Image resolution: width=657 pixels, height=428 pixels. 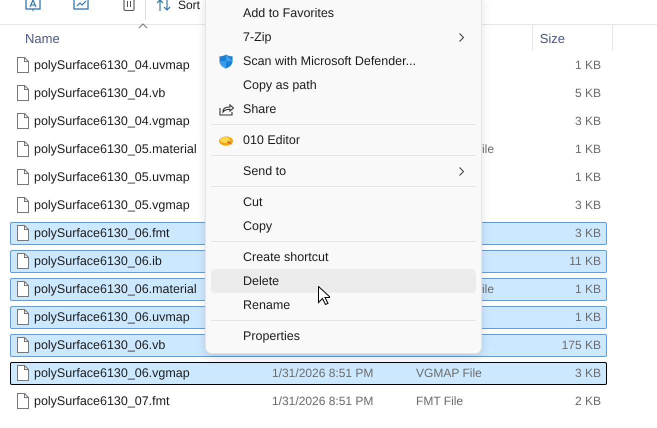 I want to click on type-cell-text: VGMAP File, so click(x=449, y=373).